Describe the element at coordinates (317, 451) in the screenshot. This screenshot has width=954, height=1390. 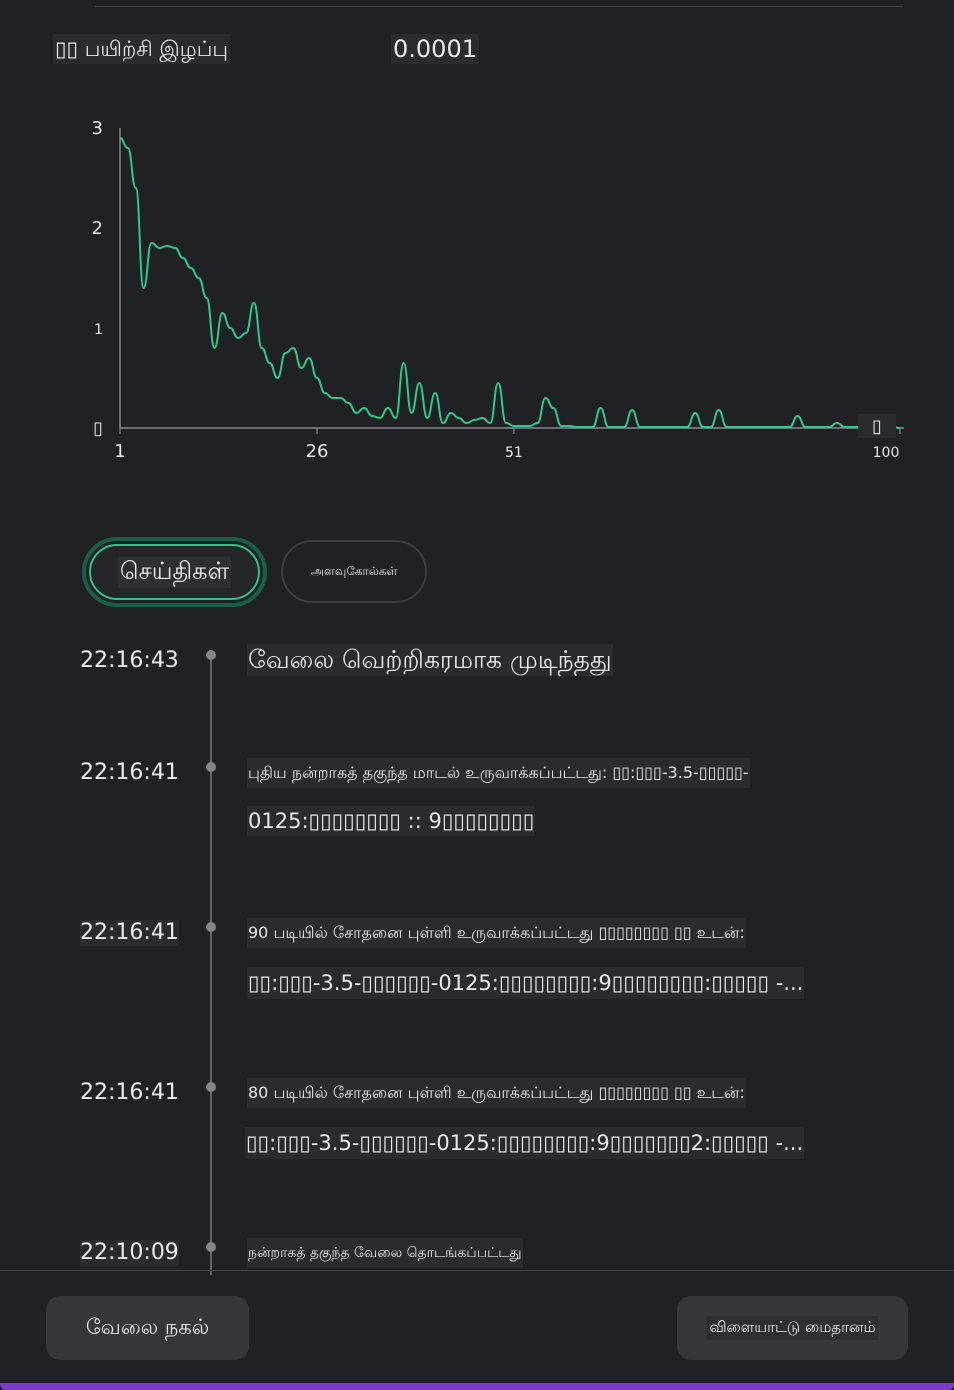
I see `x-tick-label: 26` at that location.